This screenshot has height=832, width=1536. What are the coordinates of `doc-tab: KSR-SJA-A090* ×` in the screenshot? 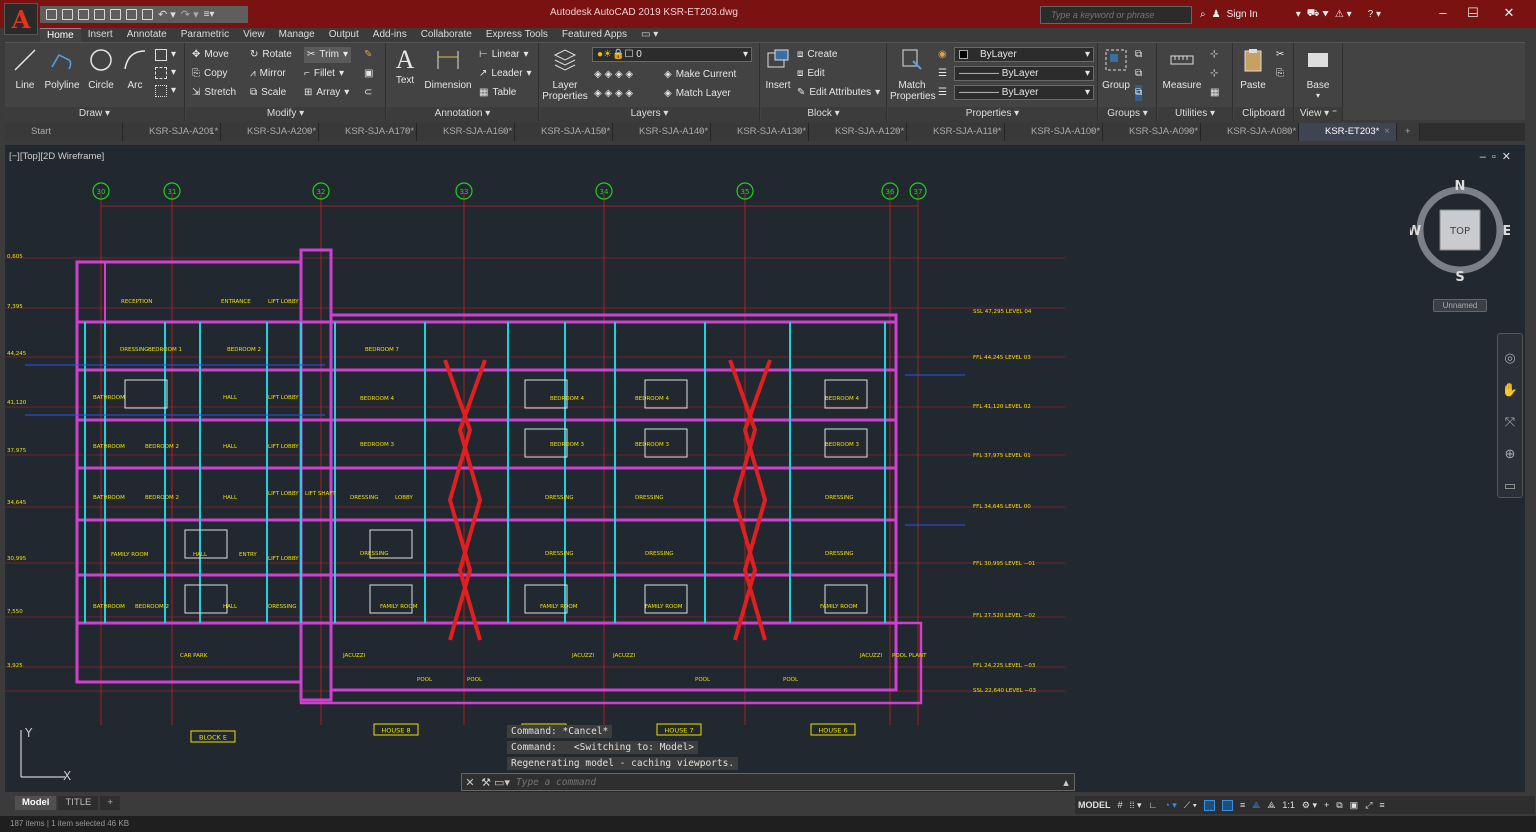 It's located at (1152, 132).